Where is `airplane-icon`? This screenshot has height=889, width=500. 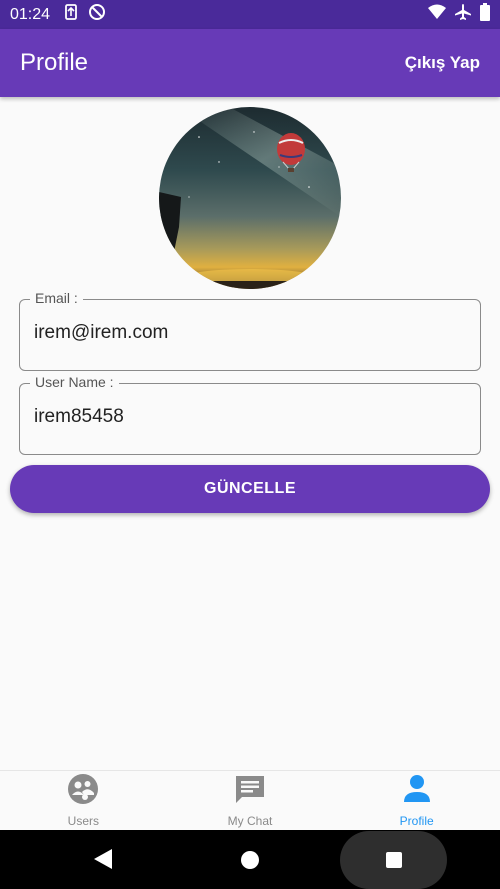 airplane-icon is located at coordinates (463, 14).